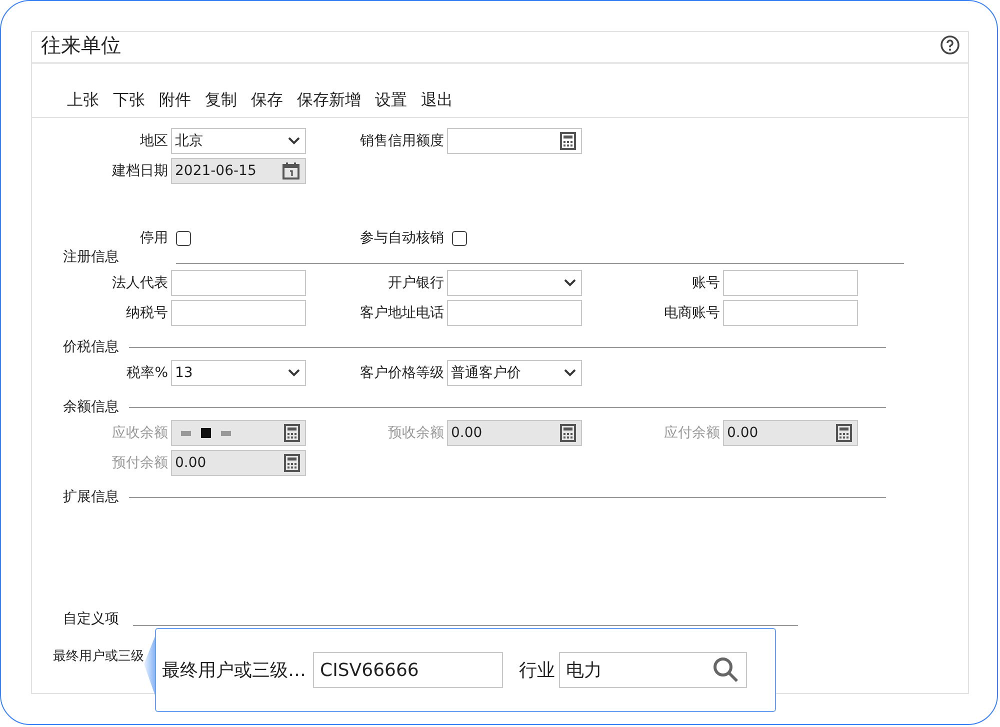 This screenshot has height=727, width=1000. I want to click on field-label: 客户价格等级, so click(402, 373).